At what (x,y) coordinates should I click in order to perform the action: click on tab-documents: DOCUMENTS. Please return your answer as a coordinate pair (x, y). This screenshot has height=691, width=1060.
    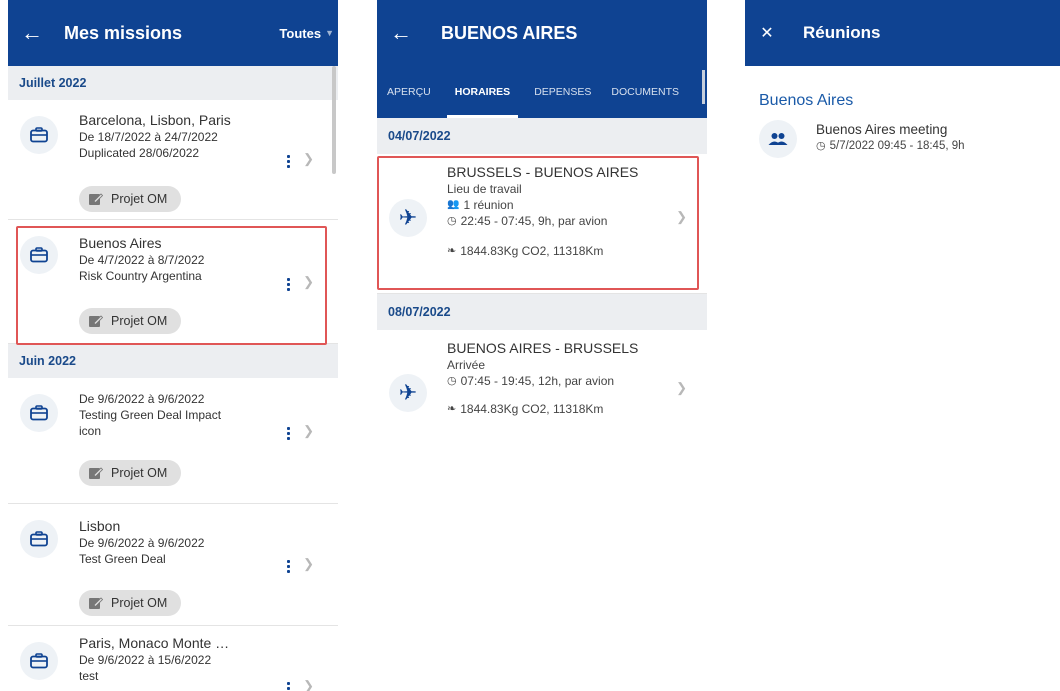
    Looking at the image, I should click on (645, 92).